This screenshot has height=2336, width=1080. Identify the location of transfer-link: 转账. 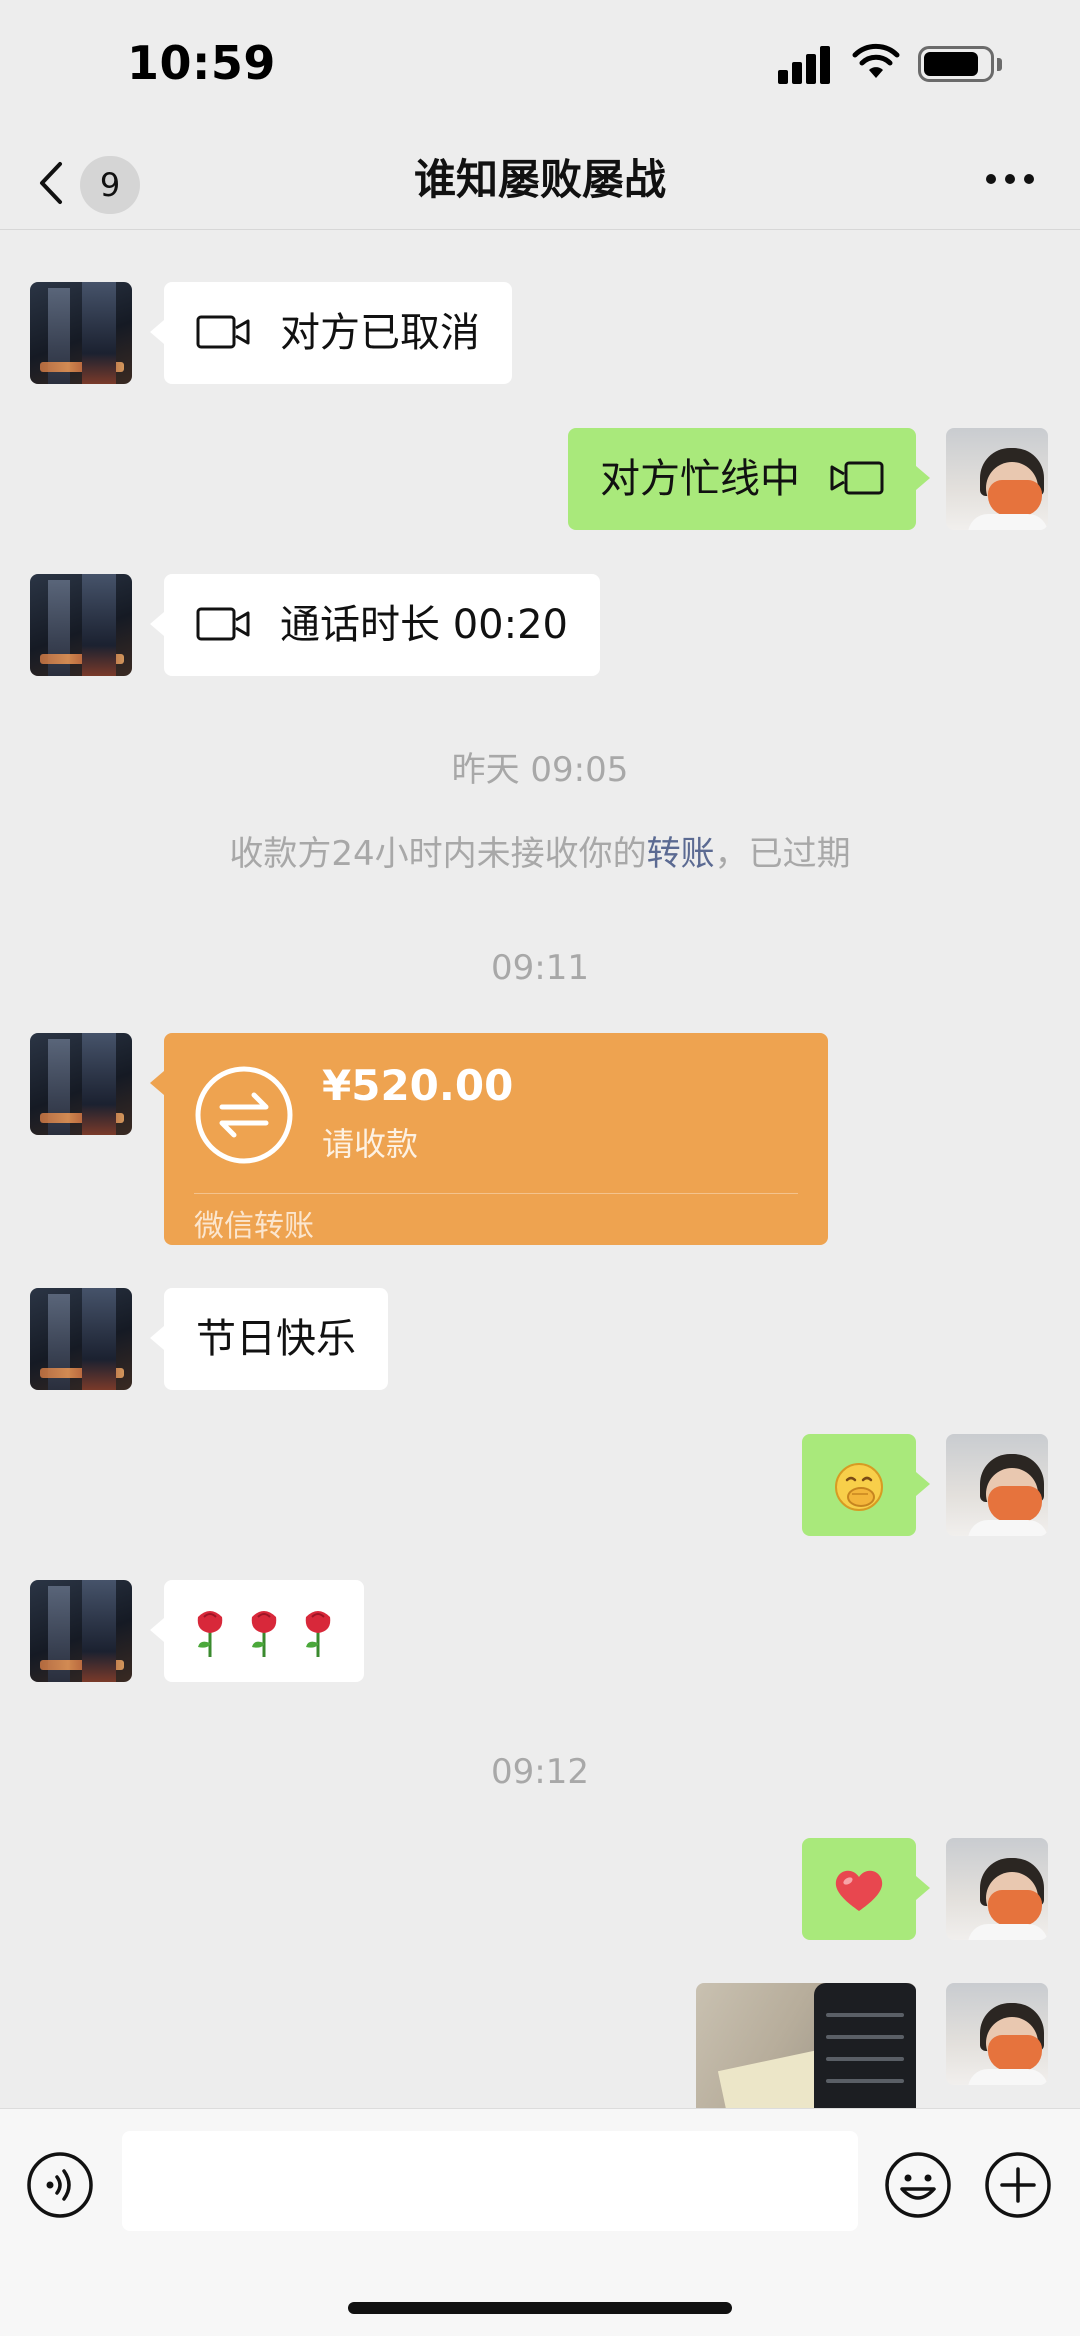
(681, 854).